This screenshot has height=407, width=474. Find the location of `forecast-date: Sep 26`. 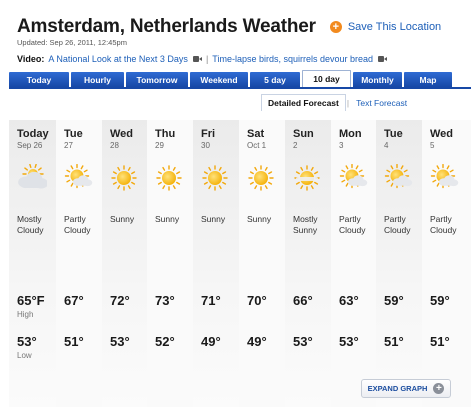

forecast-date: Sep 26 is located at coordinates (30, 145).